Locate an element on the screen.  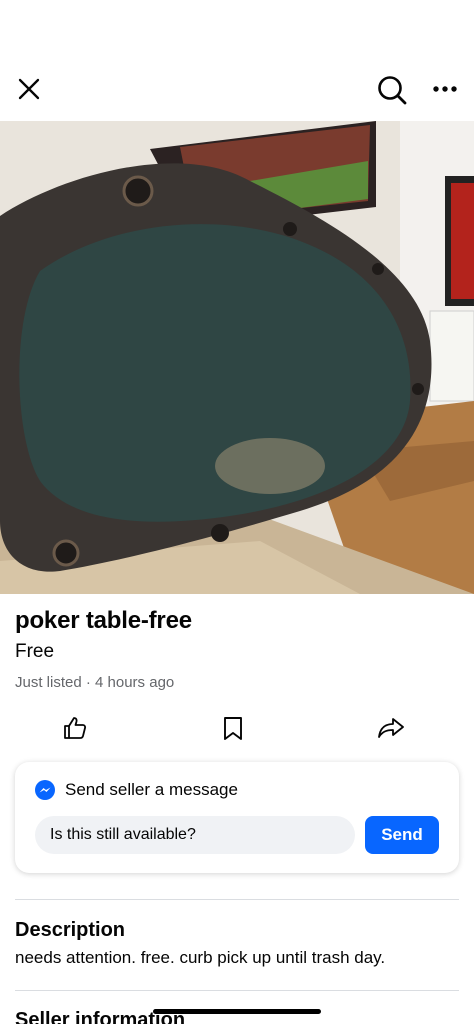
save-button is located at coordinates (233, 728).